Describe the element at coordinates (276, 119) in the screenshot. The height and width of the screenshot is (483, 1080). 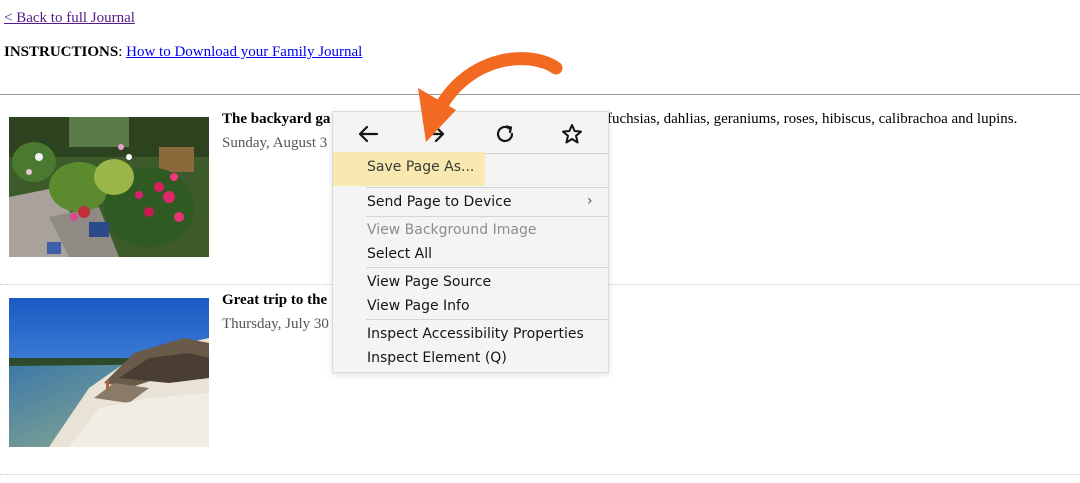
I see `entry-title: The backyard ga` at that location.